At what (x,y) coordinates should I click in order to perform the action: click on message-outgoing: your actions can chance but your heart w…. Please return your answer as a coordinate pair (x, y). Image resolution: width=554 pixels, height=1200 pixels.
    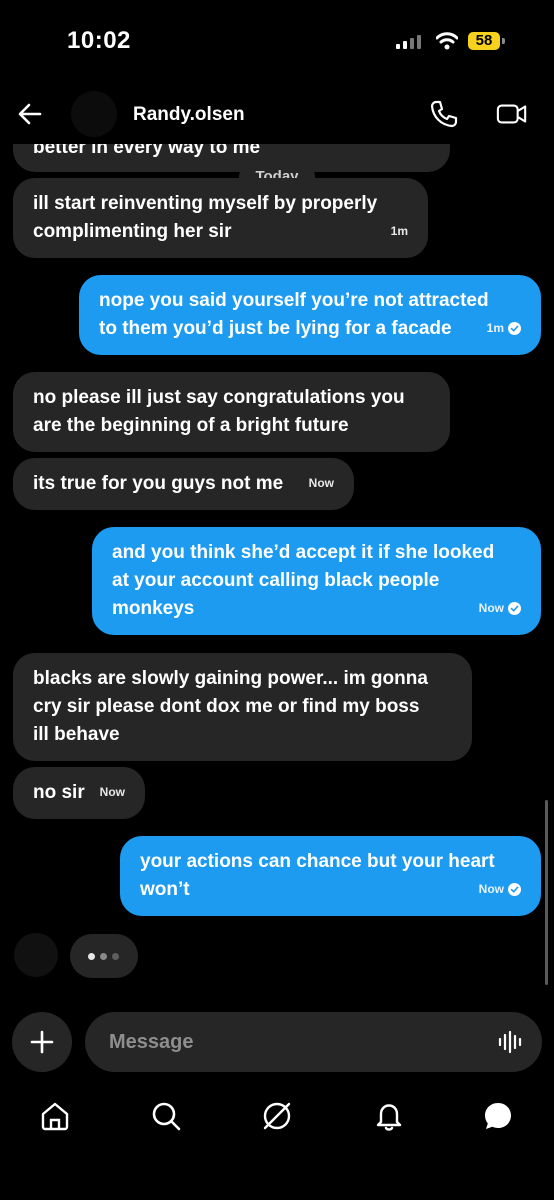
    Looking at the image, I should click on (330, 876).